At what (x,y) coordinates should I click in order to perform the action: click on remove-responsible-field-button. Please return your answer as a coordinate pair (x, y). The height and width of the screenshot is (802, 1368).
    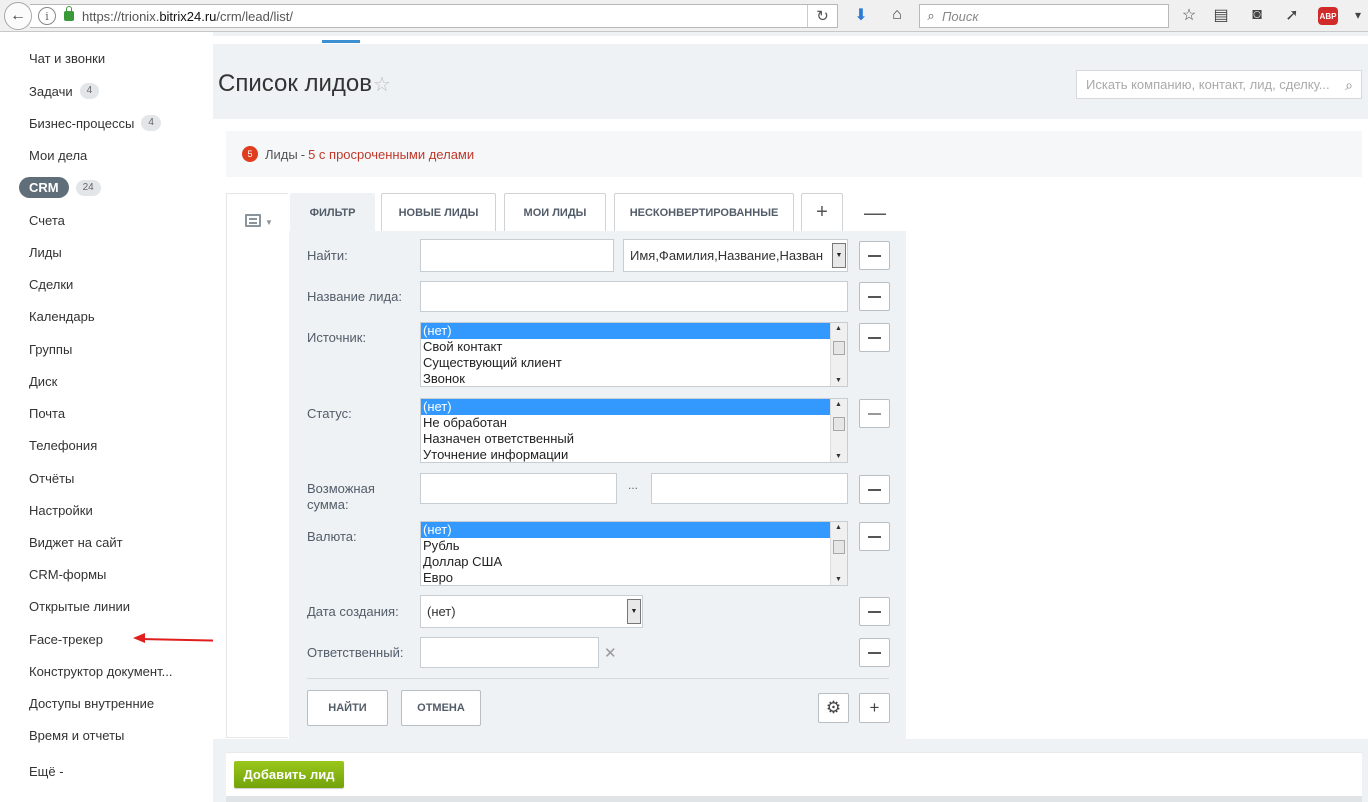
    Looking at the image, I should click on (874, 652).